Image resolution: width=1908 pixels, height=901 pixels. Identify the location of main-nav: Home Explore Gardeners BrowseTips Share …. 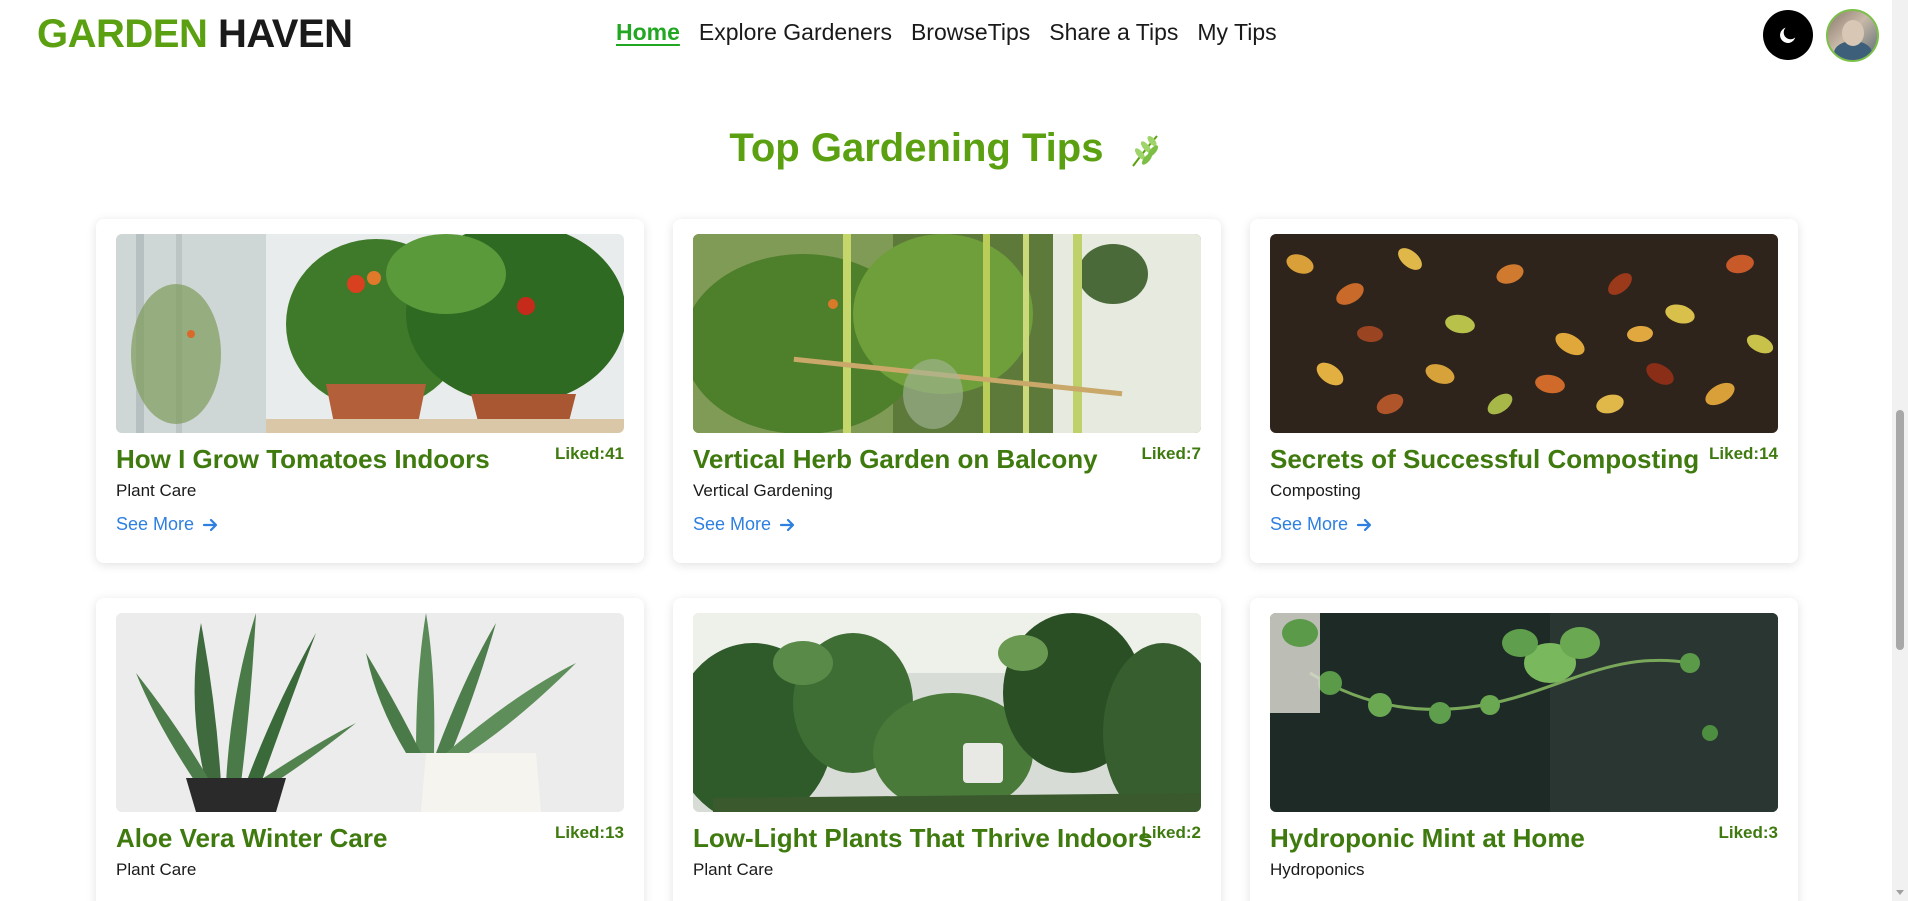
(946, 32).